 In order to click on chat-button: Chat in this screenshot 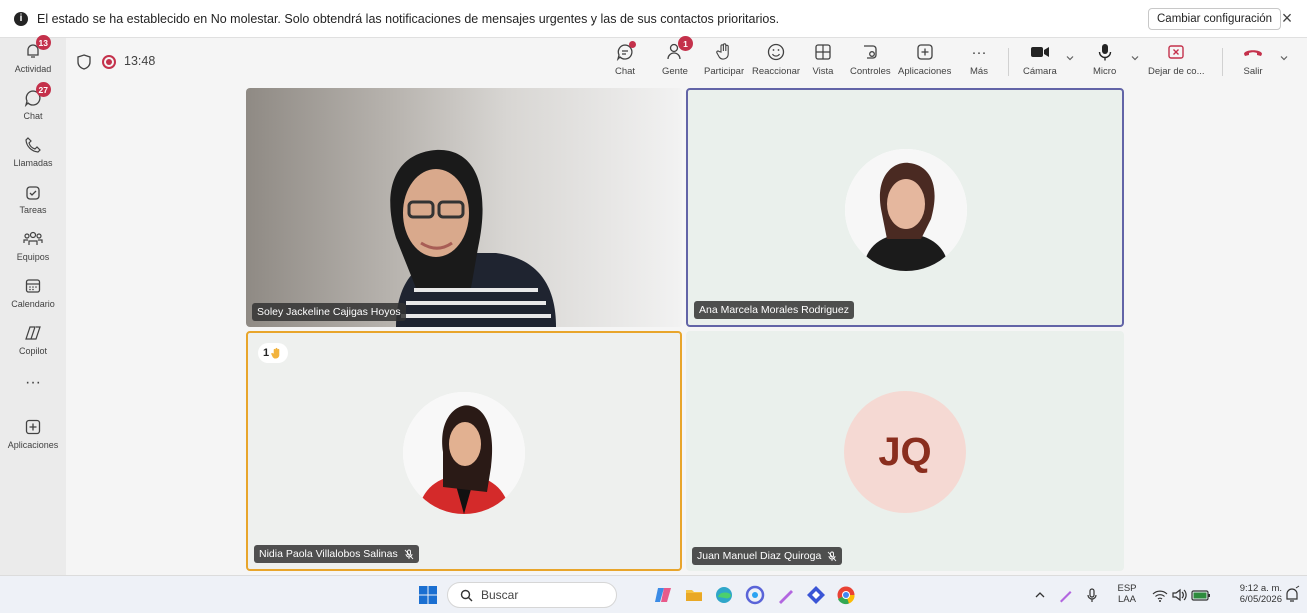, I will do `click(625, 62)`.